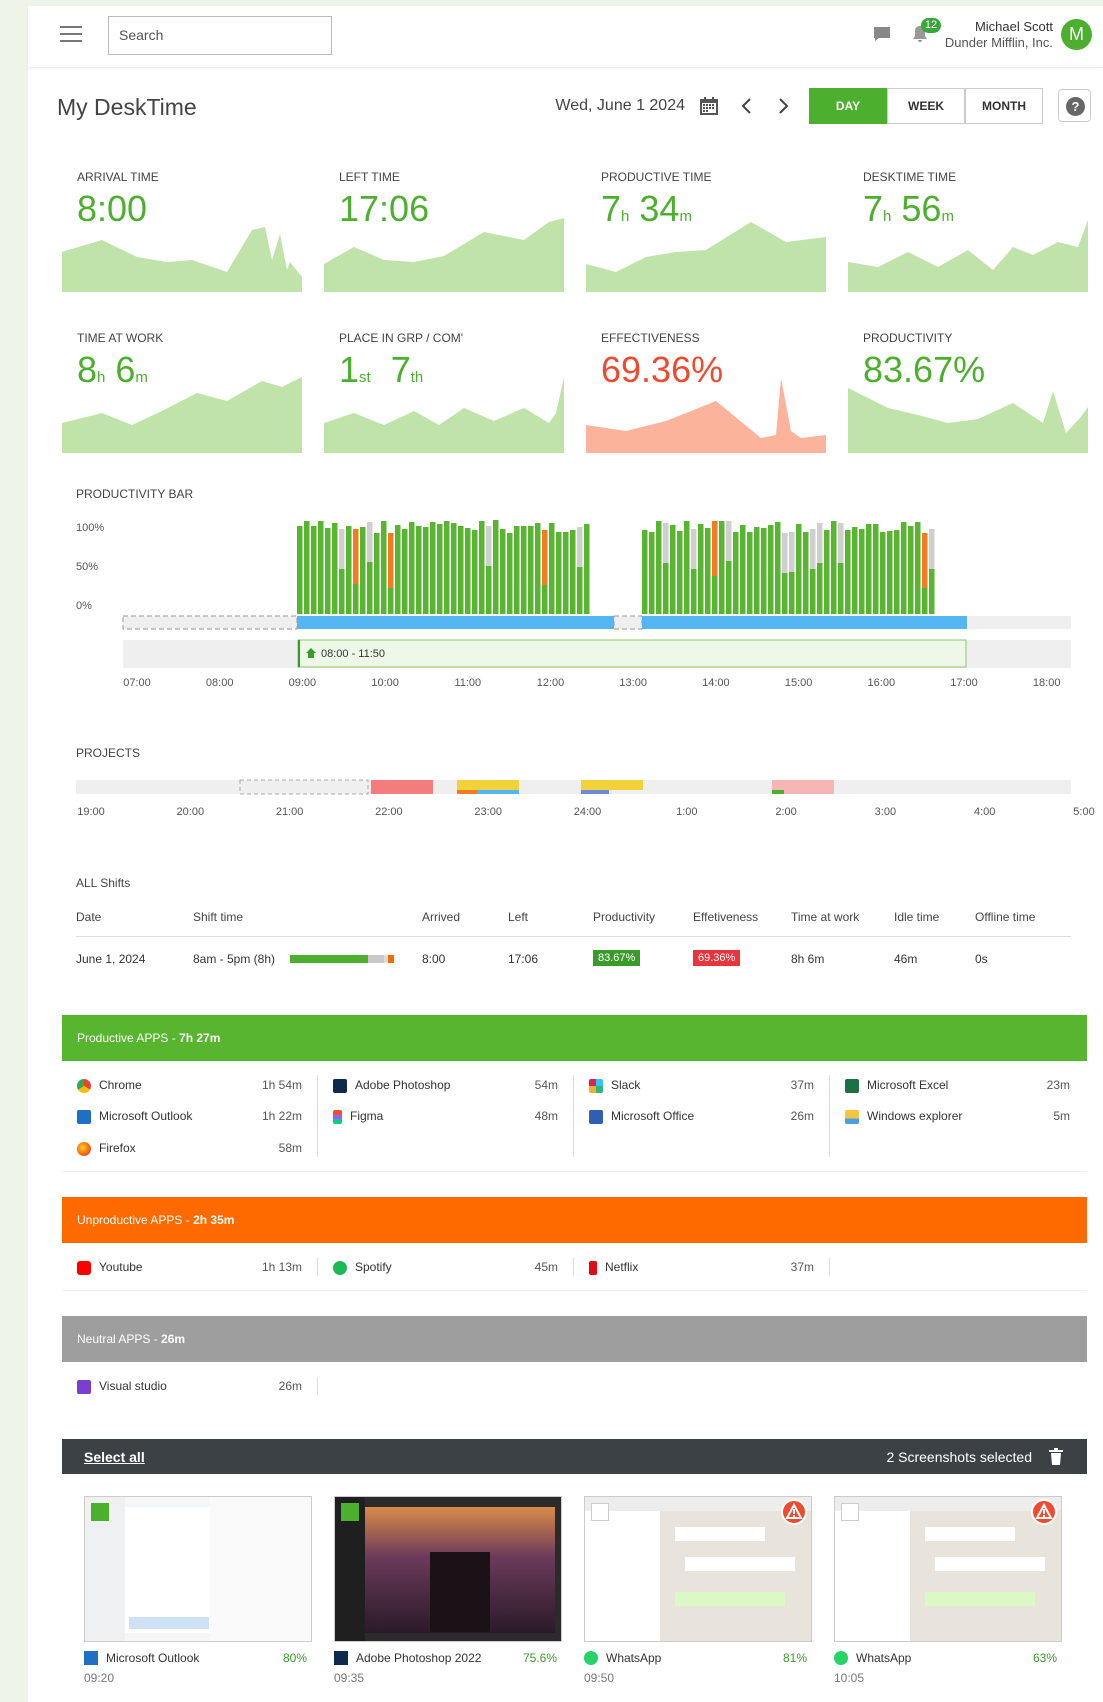 The image size is (1103, 1702). I want to click on app-item-photoshop: Adobe Photoshop, so click(391, 1085).